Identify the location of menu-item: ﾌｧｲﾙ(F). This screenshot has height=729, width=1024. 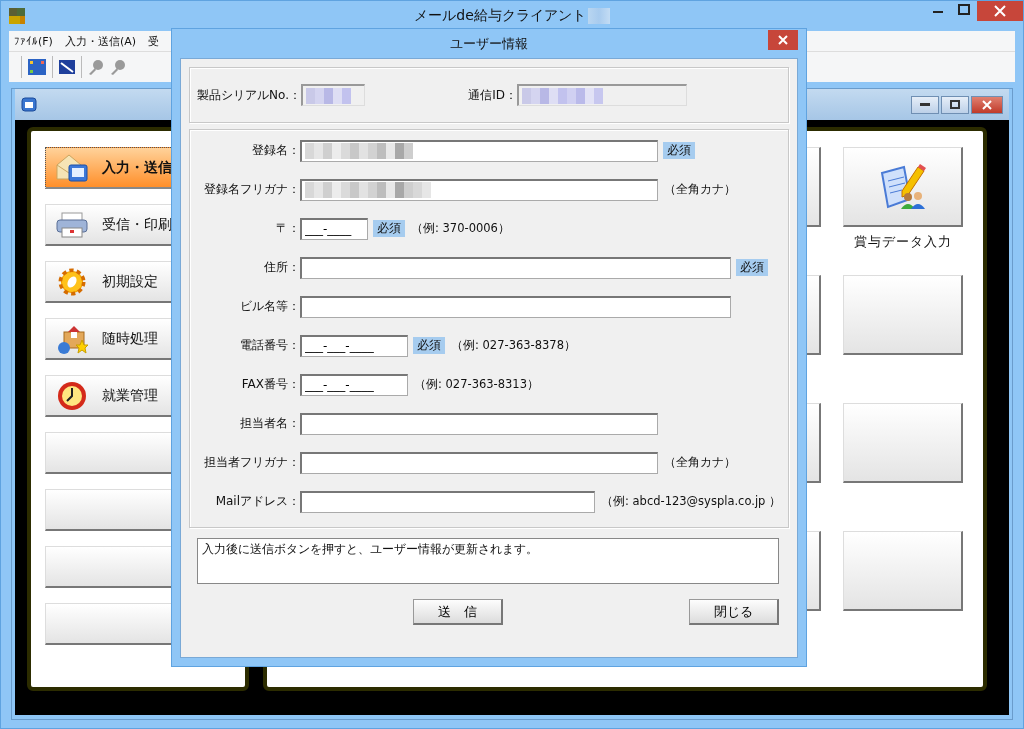
(33, 41).